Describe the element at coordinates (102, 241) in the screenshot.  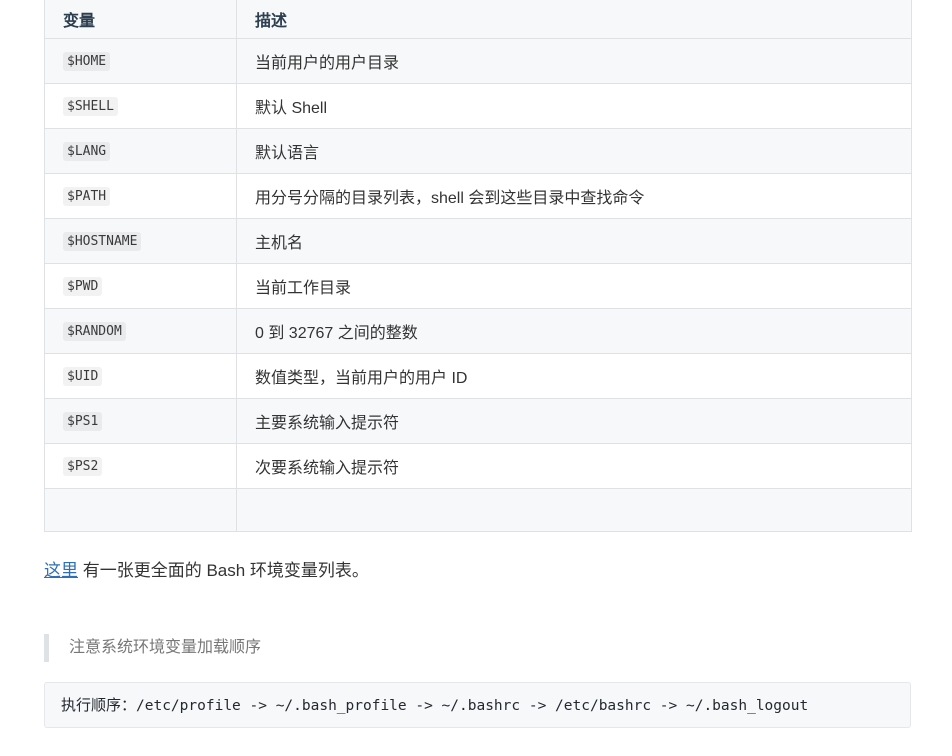
I see `var-name: $HOSTNAME` at that location.